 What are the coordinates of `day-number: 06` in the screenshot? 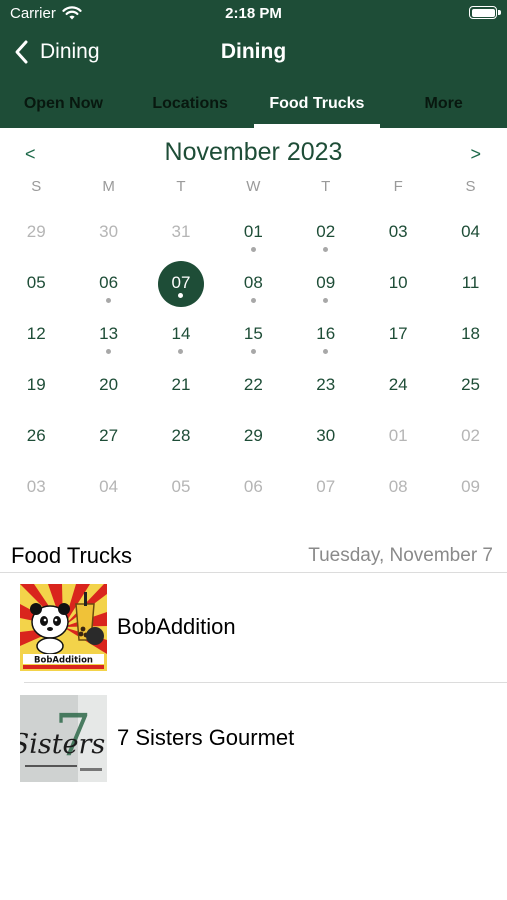 It's located at (109, 282).